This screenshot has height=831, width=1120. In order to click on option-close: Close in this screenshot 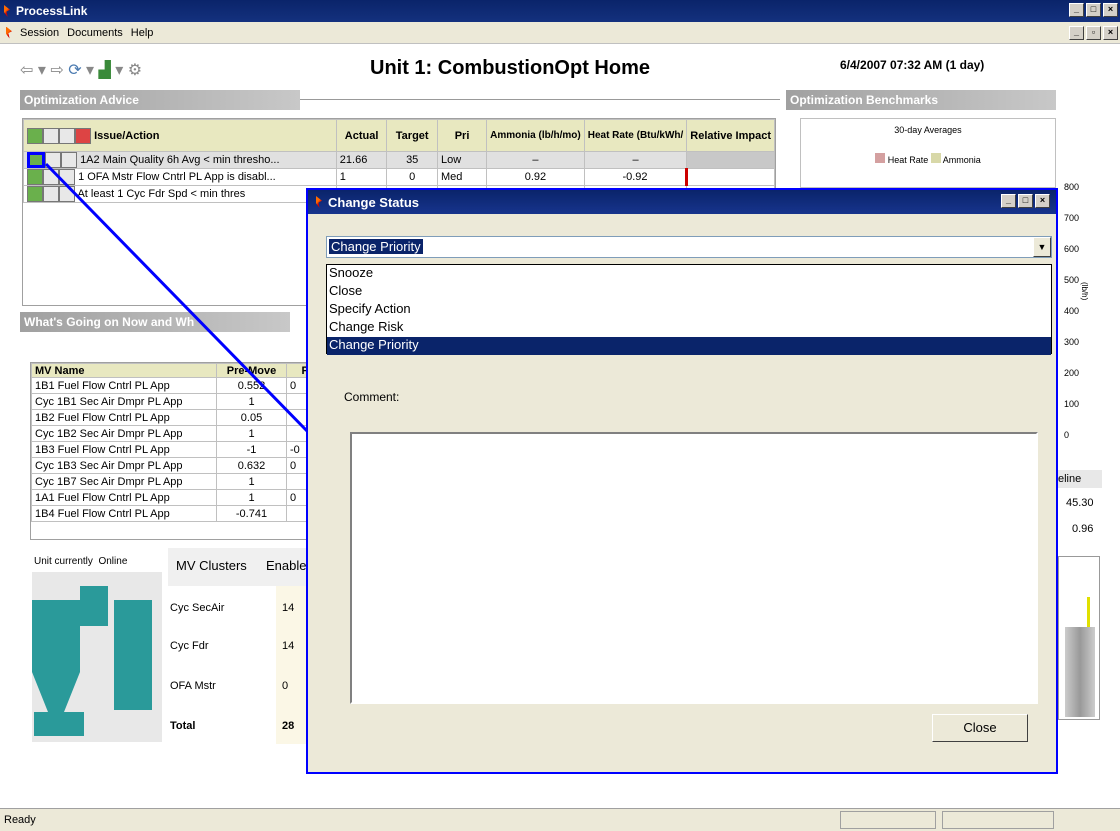, I will do `click(689, 292)`.